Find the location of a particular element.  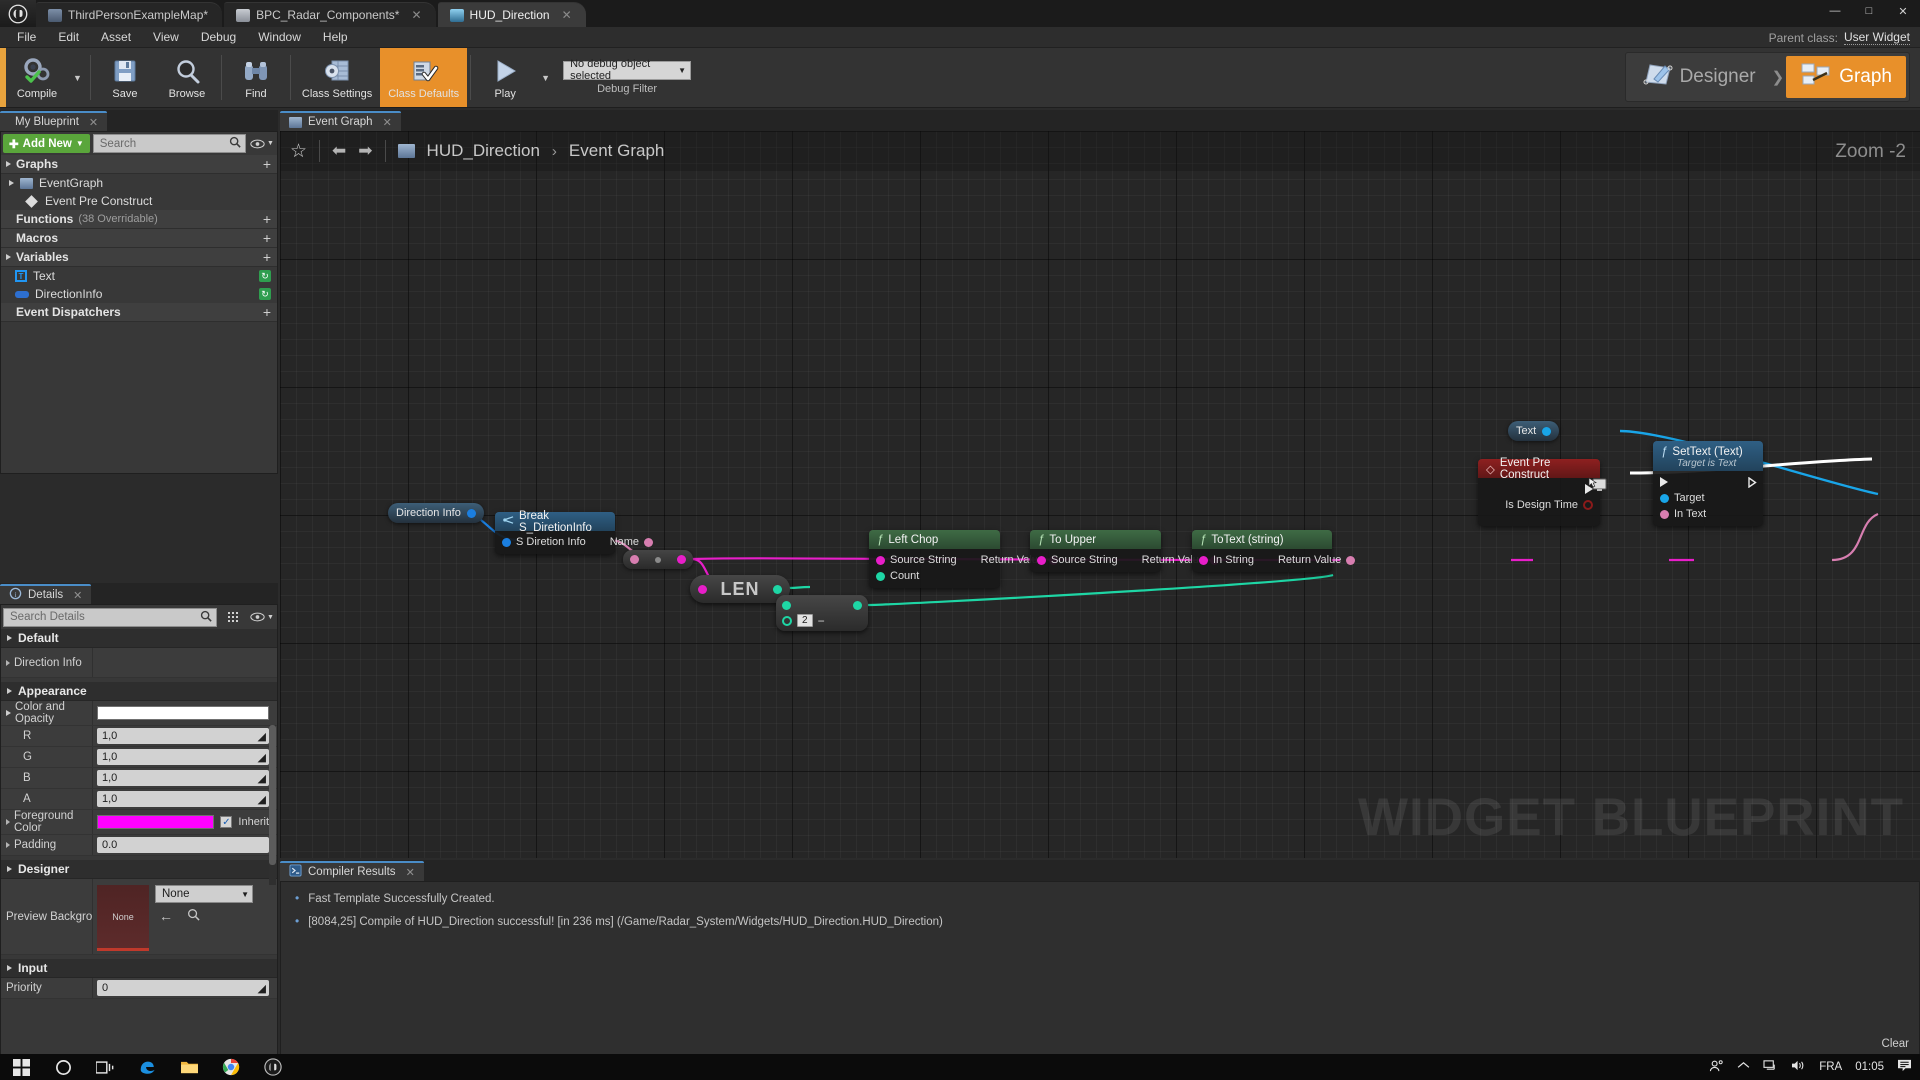

output-pin-is-design-time is located at coordinates (1588, 505).